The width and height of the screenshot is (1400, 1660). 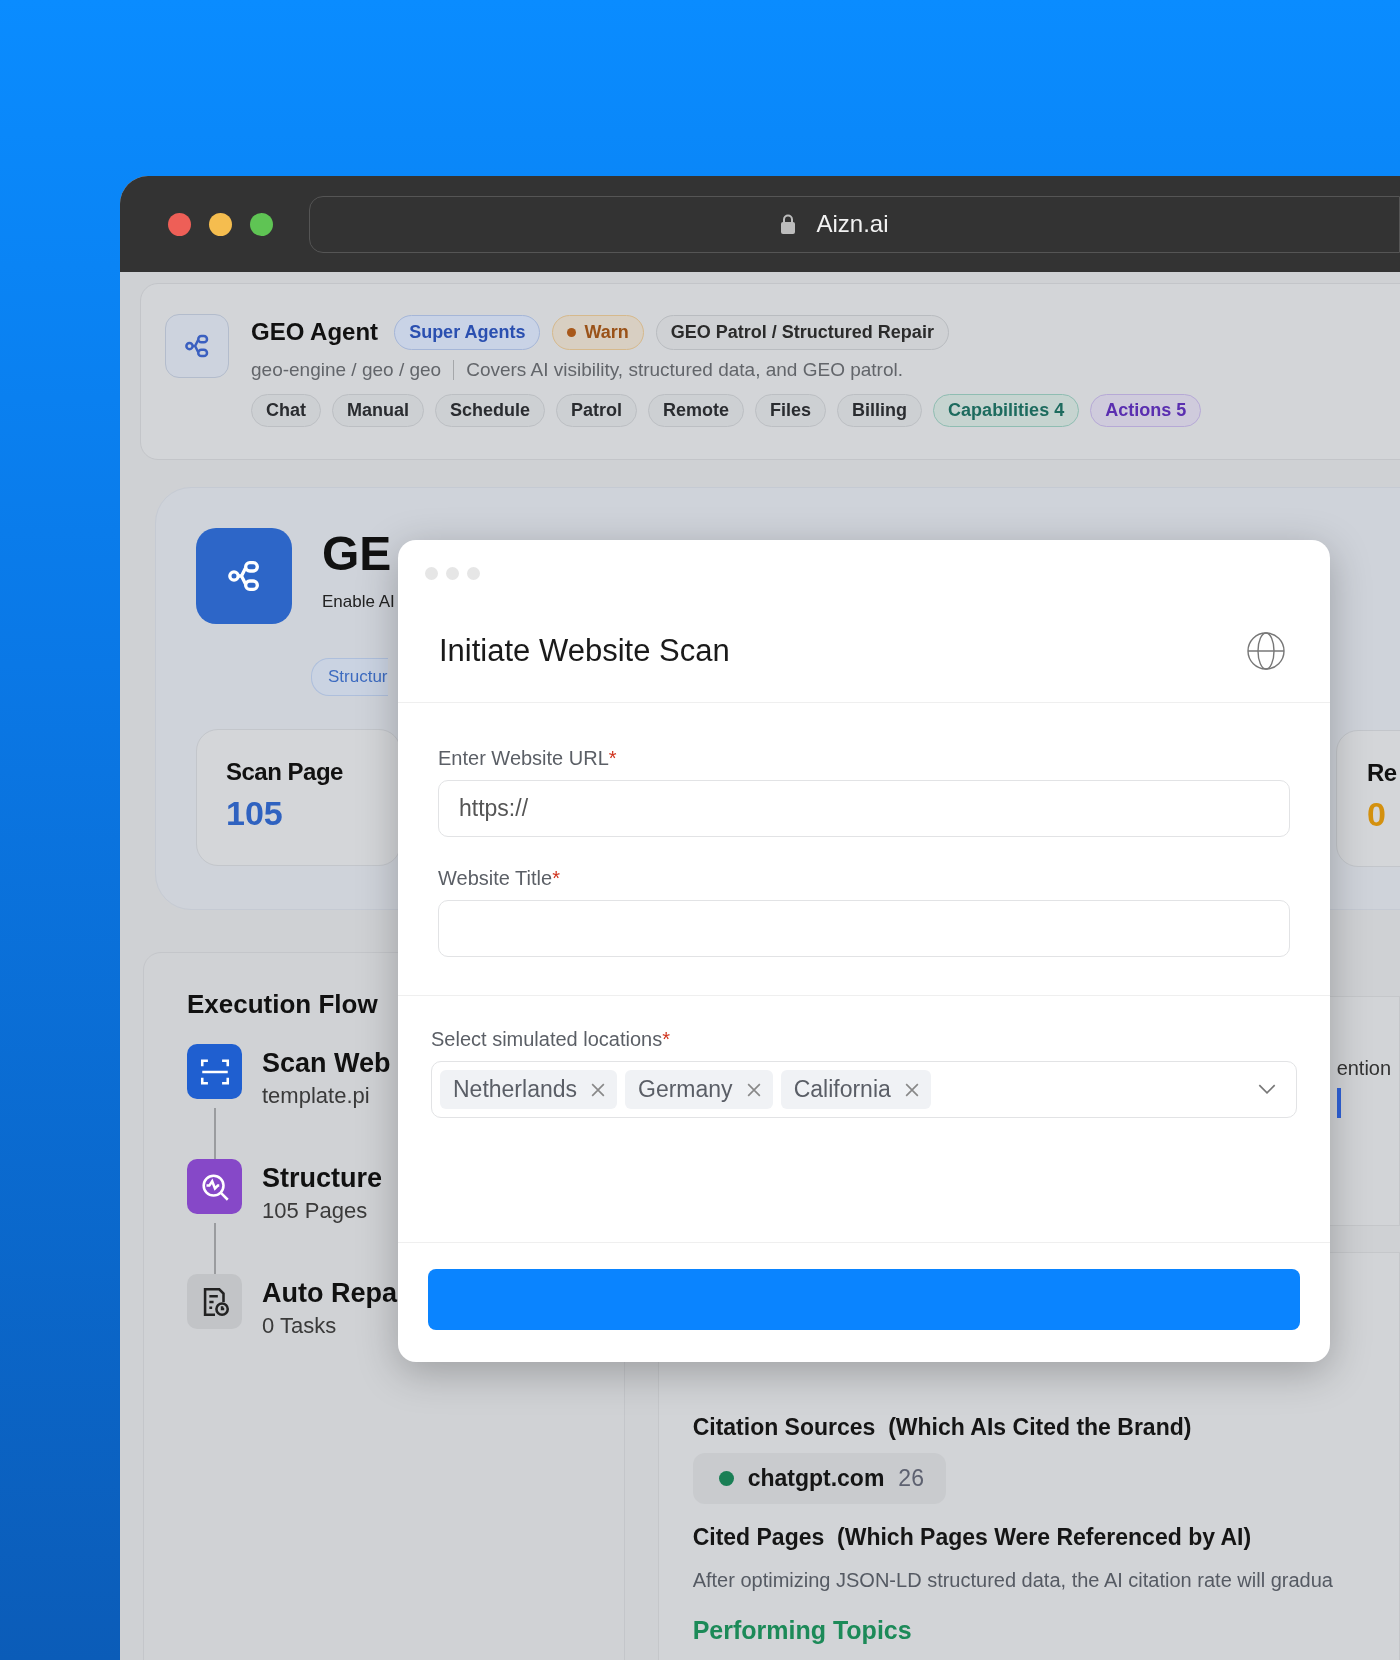 What do you see at coordinates (880, 410) in the screenshot?
I see `agent-tab: Billing` at bounding box center [880, 410].